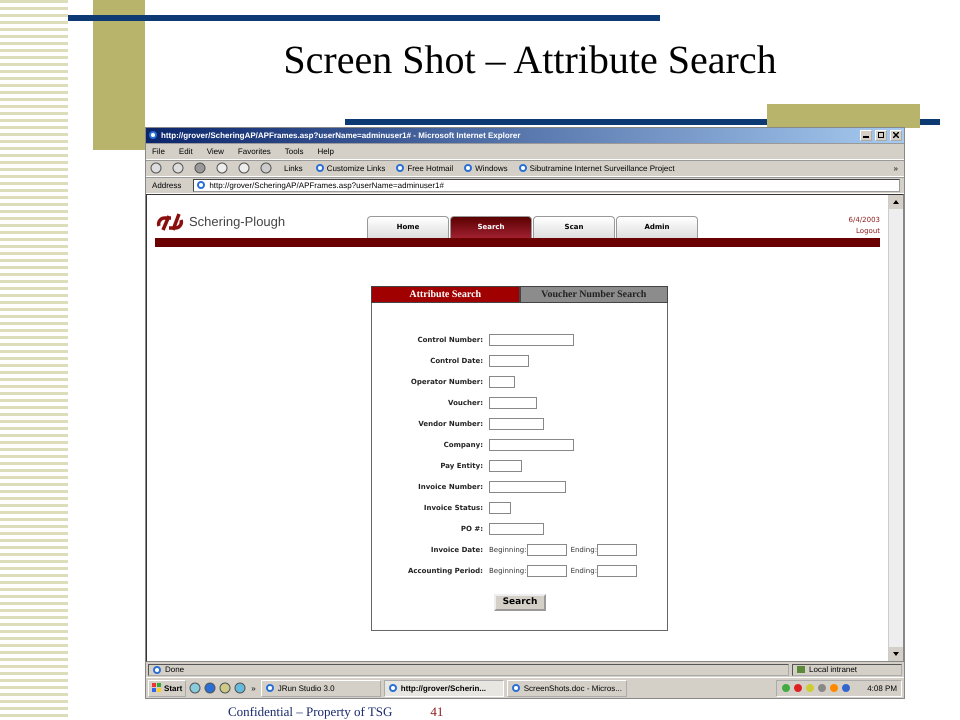 The width and height of the screenshot is (960, 720). What do you see at coordinates (215, 151) in the screenshot?
I see `menu-item: View` at bounding box center [215, 151].